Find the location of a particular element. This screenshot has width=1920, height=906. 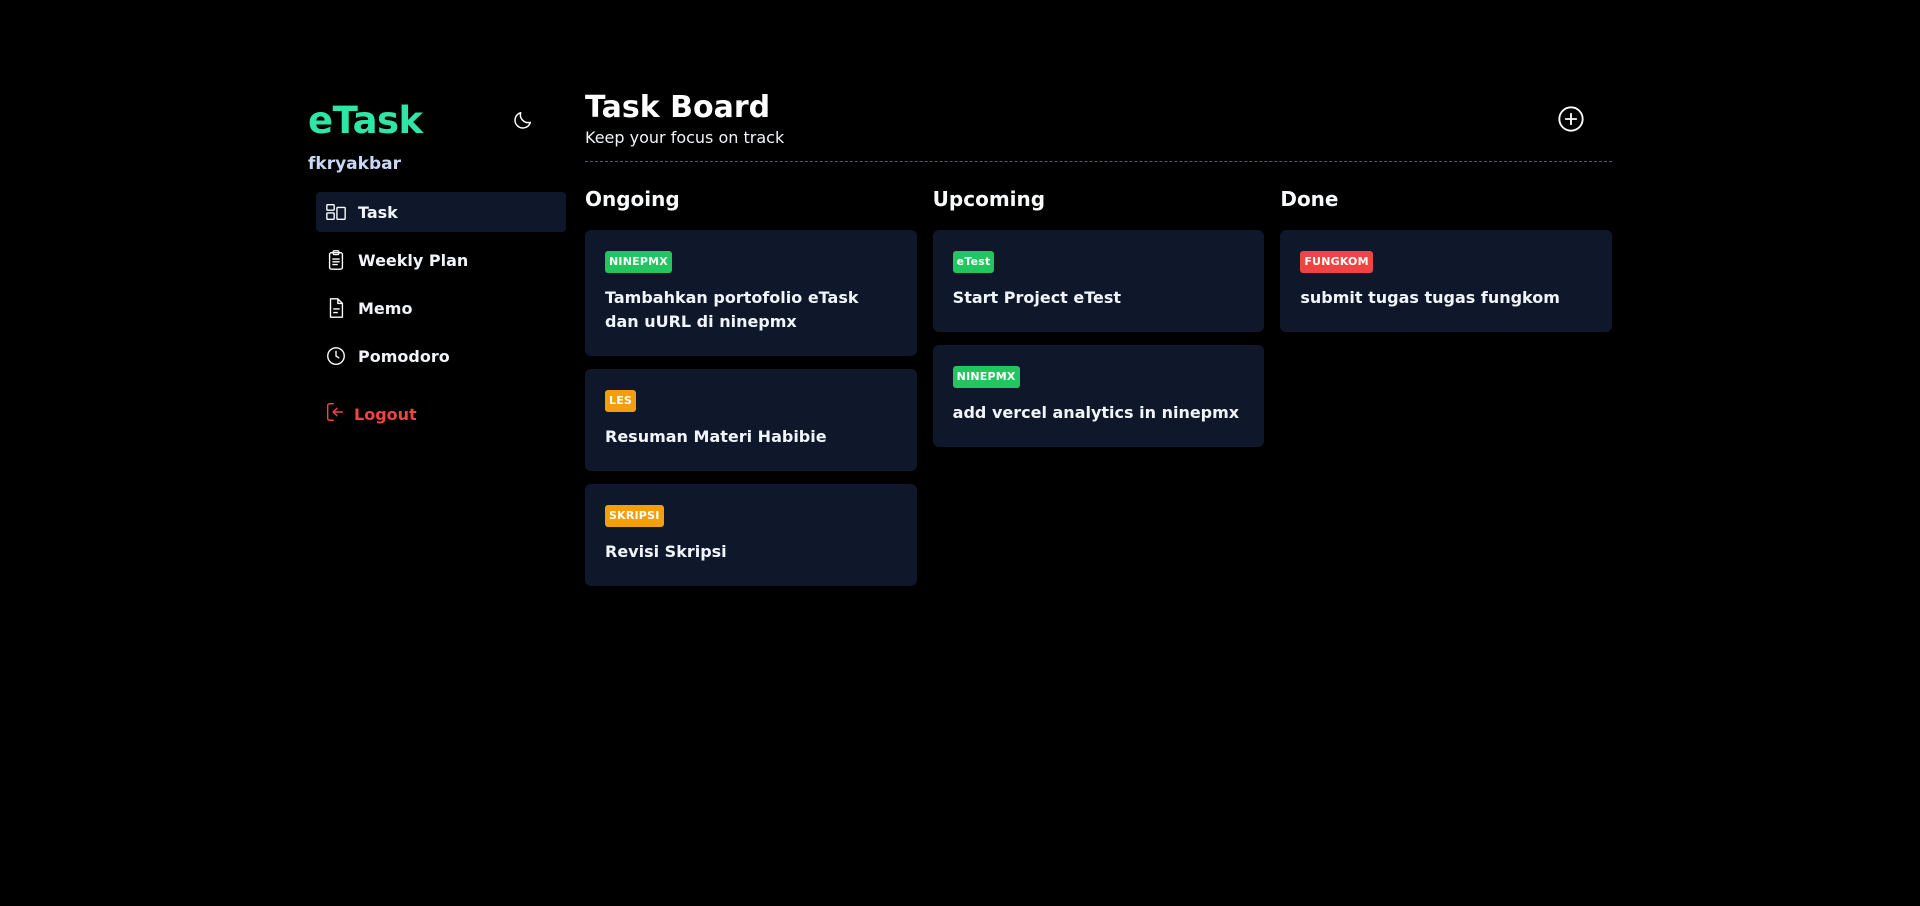

column-title: Upcoming is located at coordinates (989, 199).